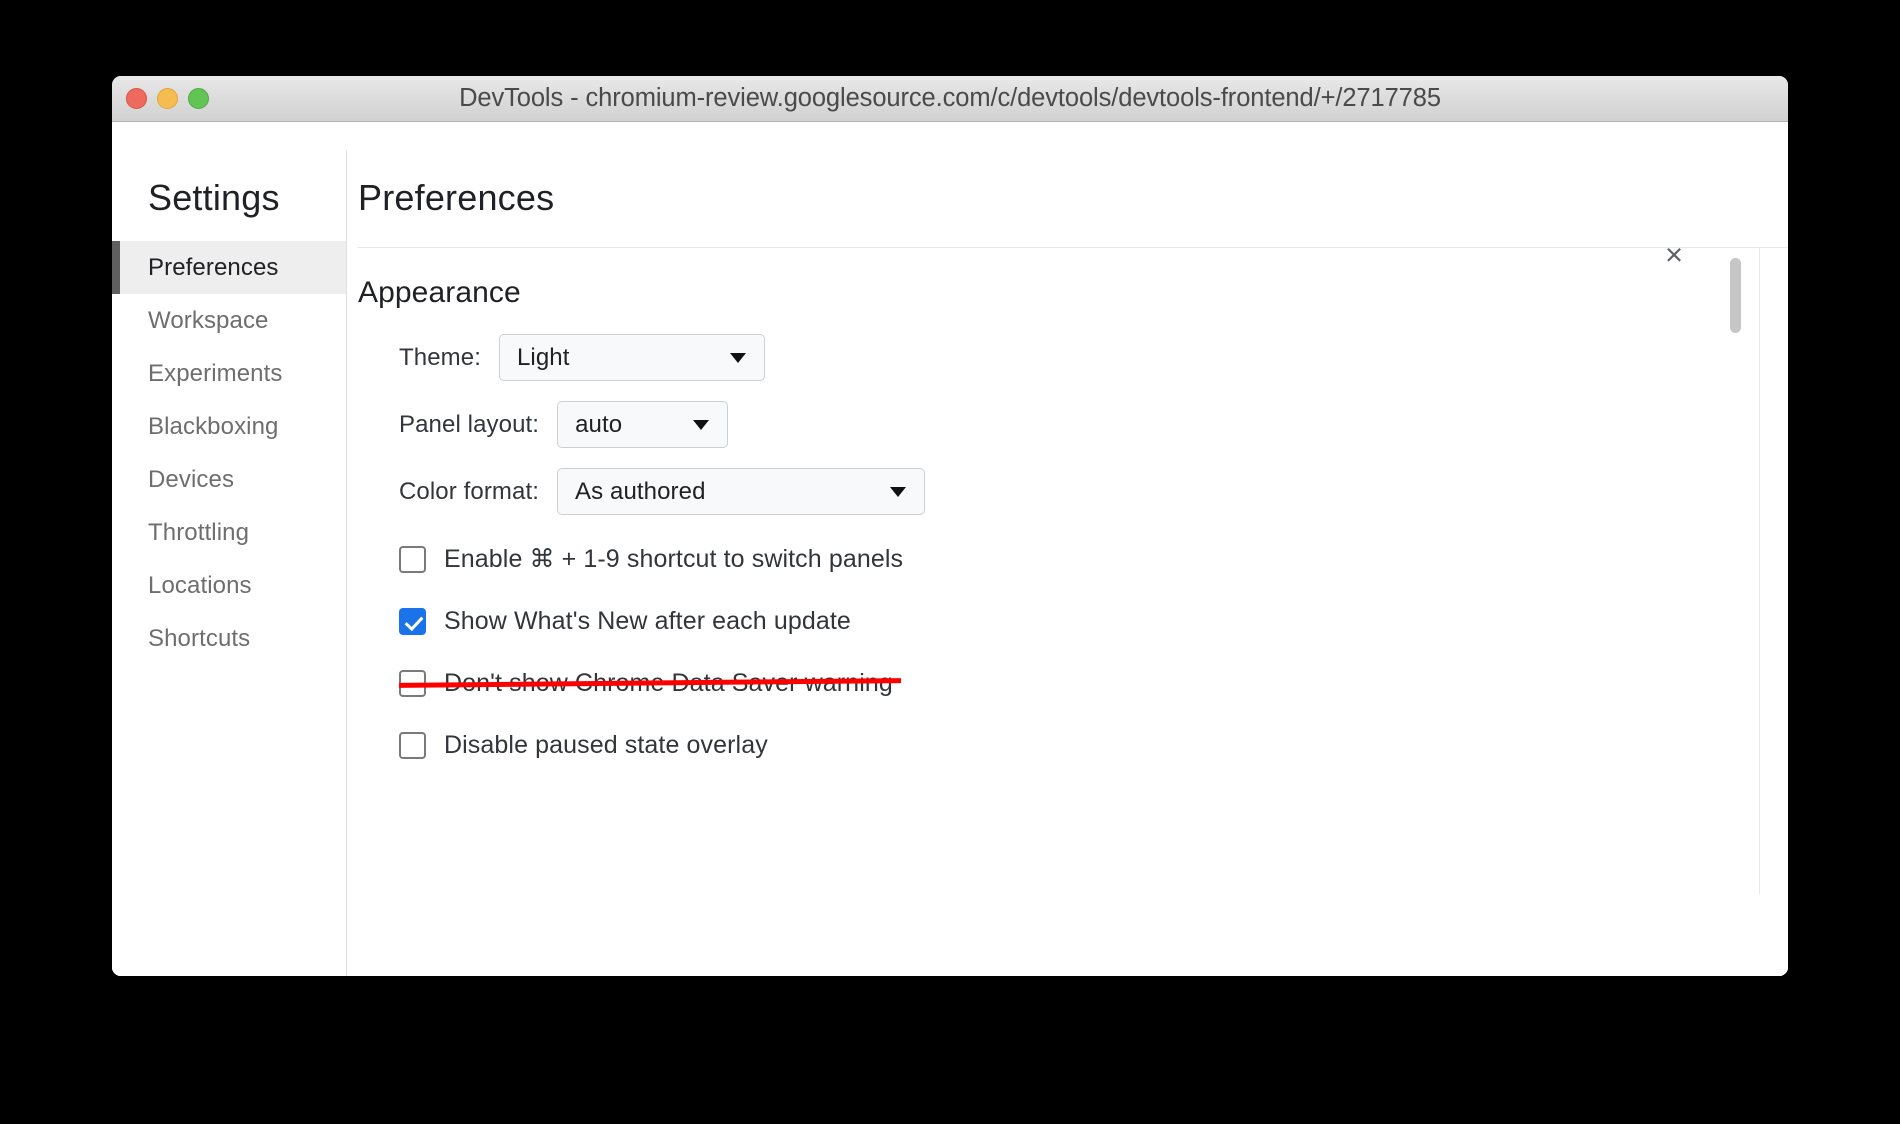 The width and height of the screenshot is (1900, 1124). What do you see at coordinates (208, 320) in the screenshot?
I see `sidebar-item-label: Workspace` at bounding box center [208, 320].